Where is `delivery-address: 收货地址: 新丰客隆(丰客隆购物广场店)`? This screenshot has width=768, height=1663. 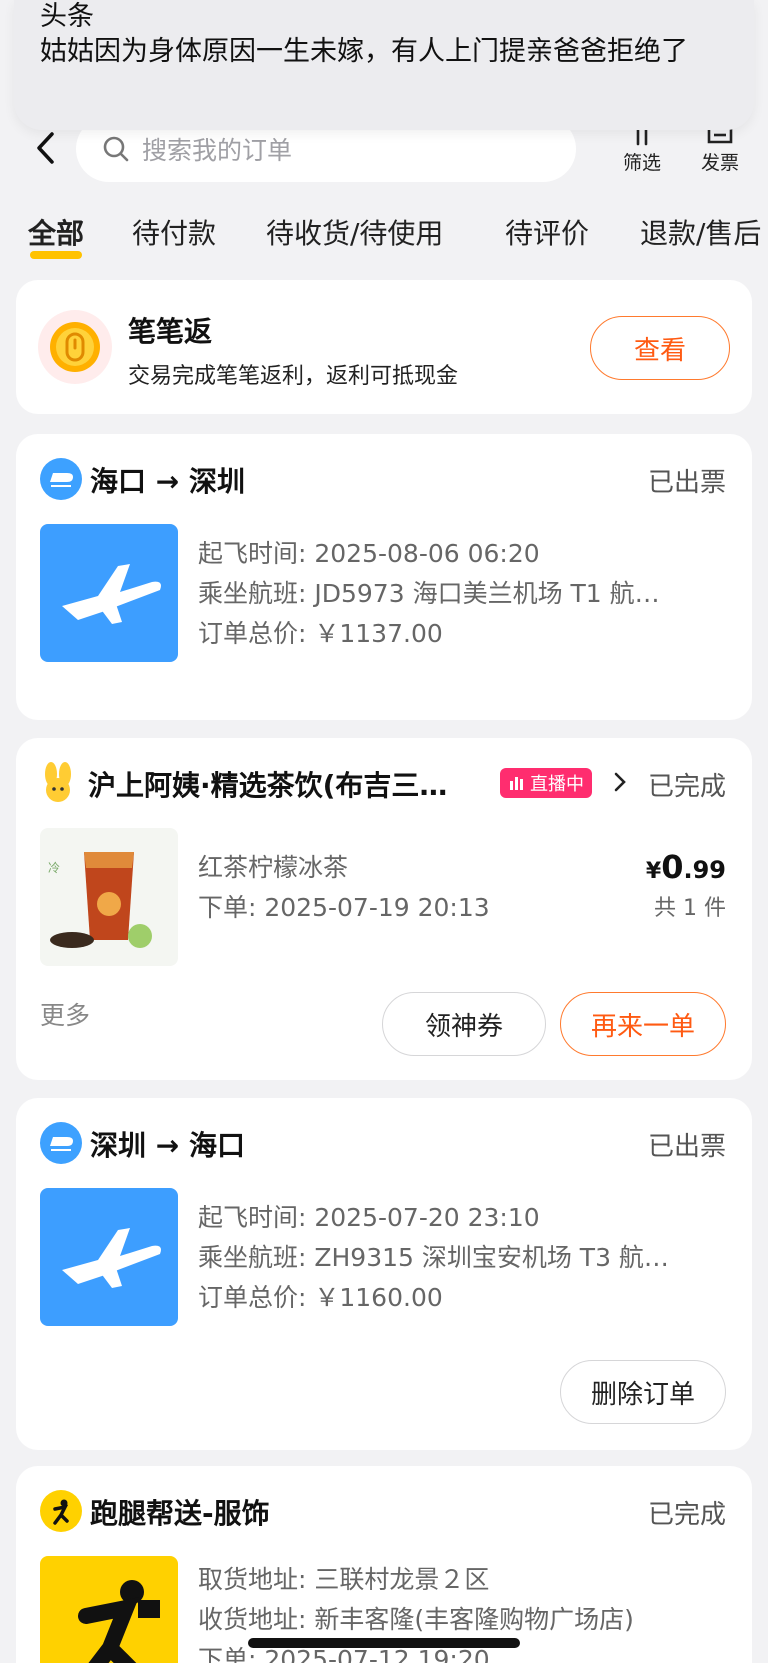 delivery-address: 收货地址: 新丰客隆(丰客隆购物广场店) is located at coordinates (416, 1619).